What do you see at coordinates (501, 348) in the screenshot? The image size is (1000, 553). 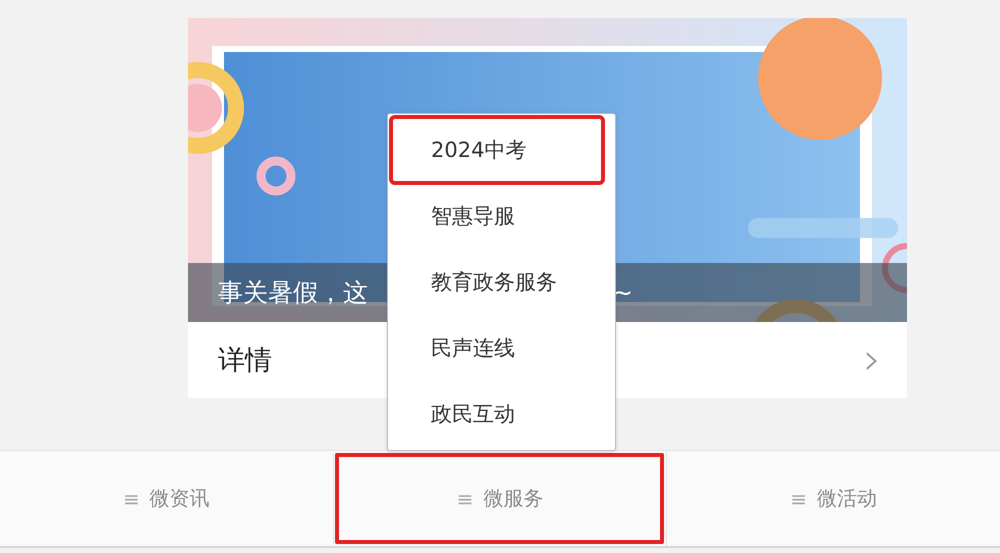 I see `menu-item: 民声连线` at bounding box center [501, 348].